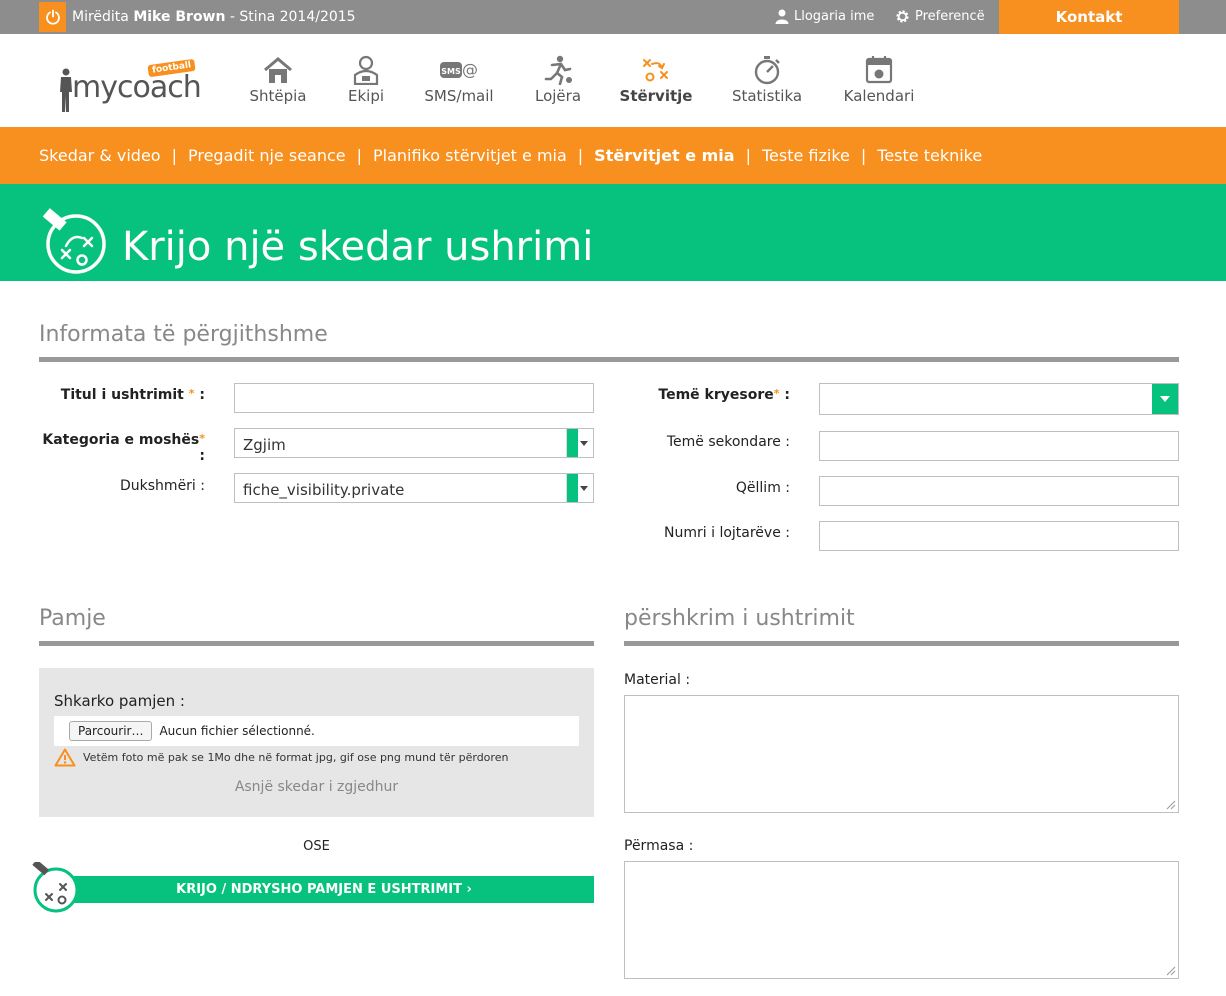  Describe the element at coordinates (316, 846) in the screenshot. I see `or-separator: OSE` at that location.